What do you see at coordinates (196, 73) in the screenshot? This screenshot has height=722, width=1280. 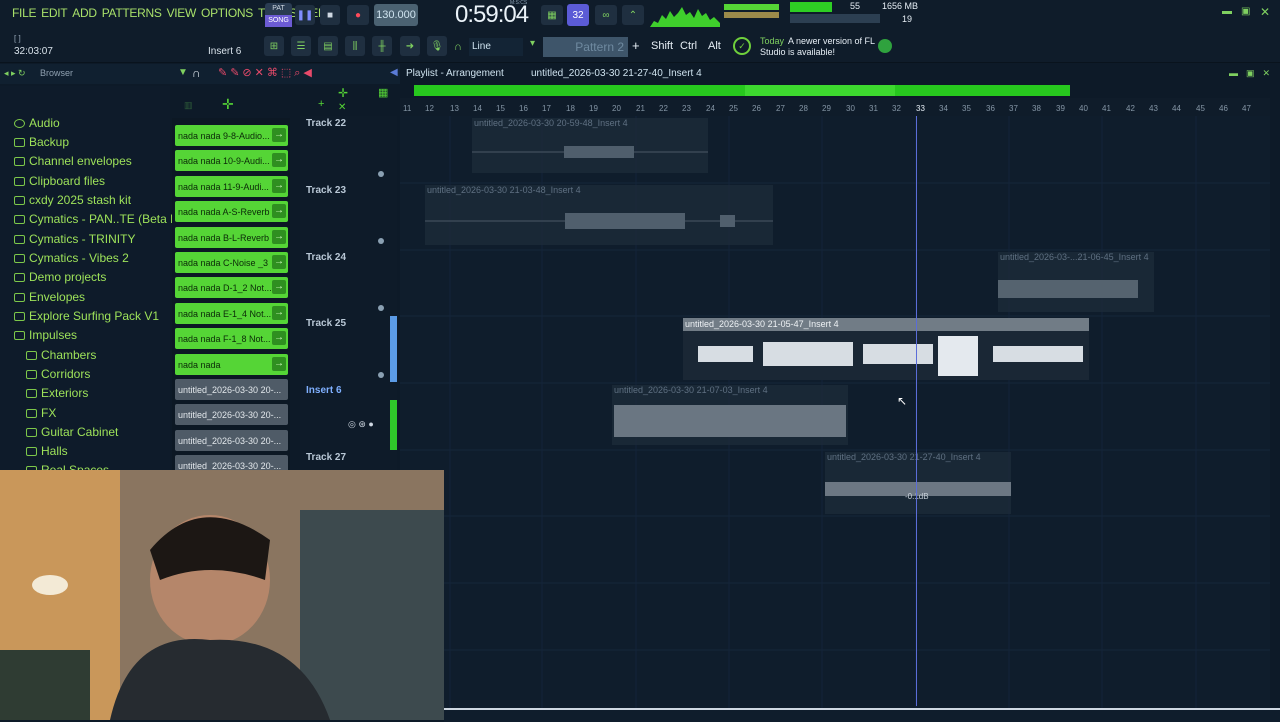 I see `magnet-icon: ∩` at bounding box center [196, 73].